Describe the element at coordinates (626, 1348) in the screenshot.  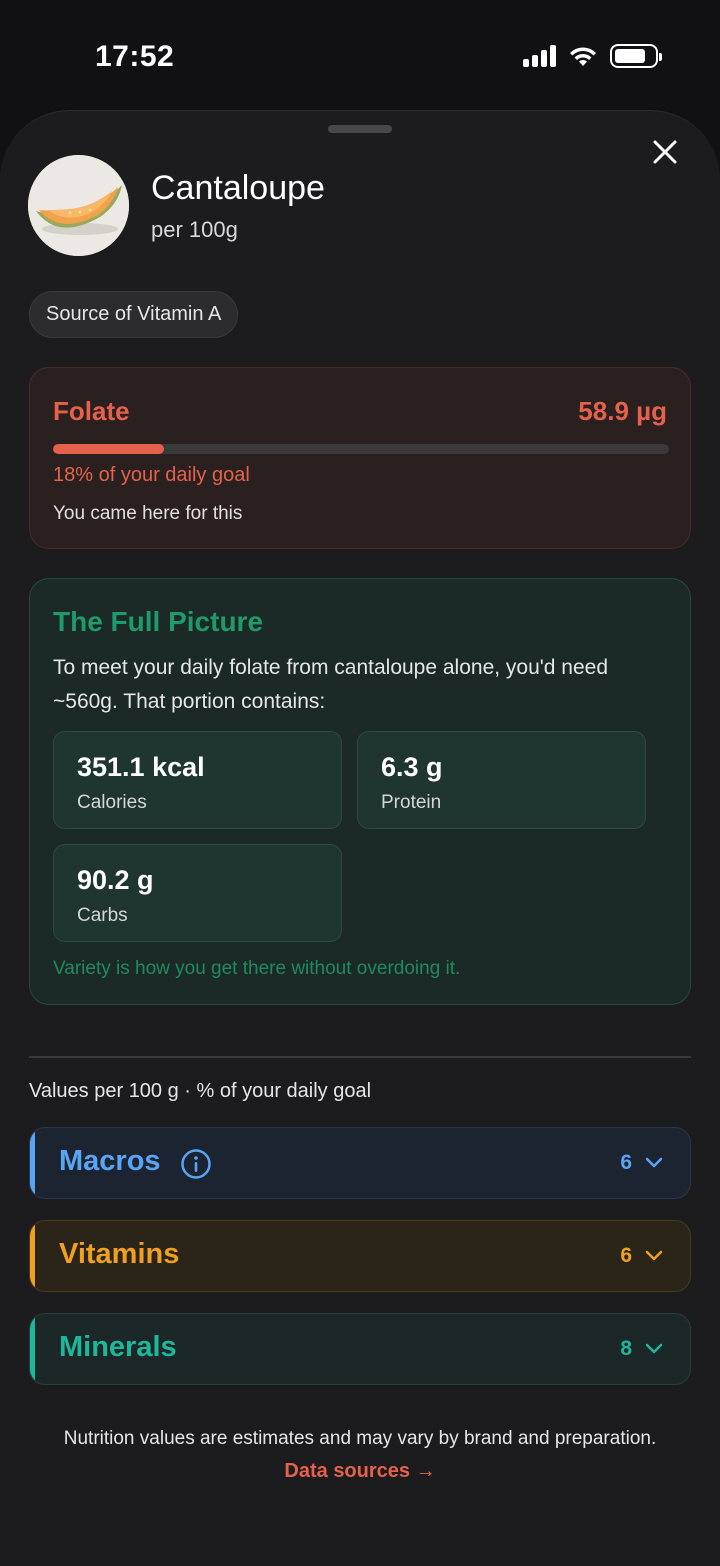
I see `section-count: 8` at that location.